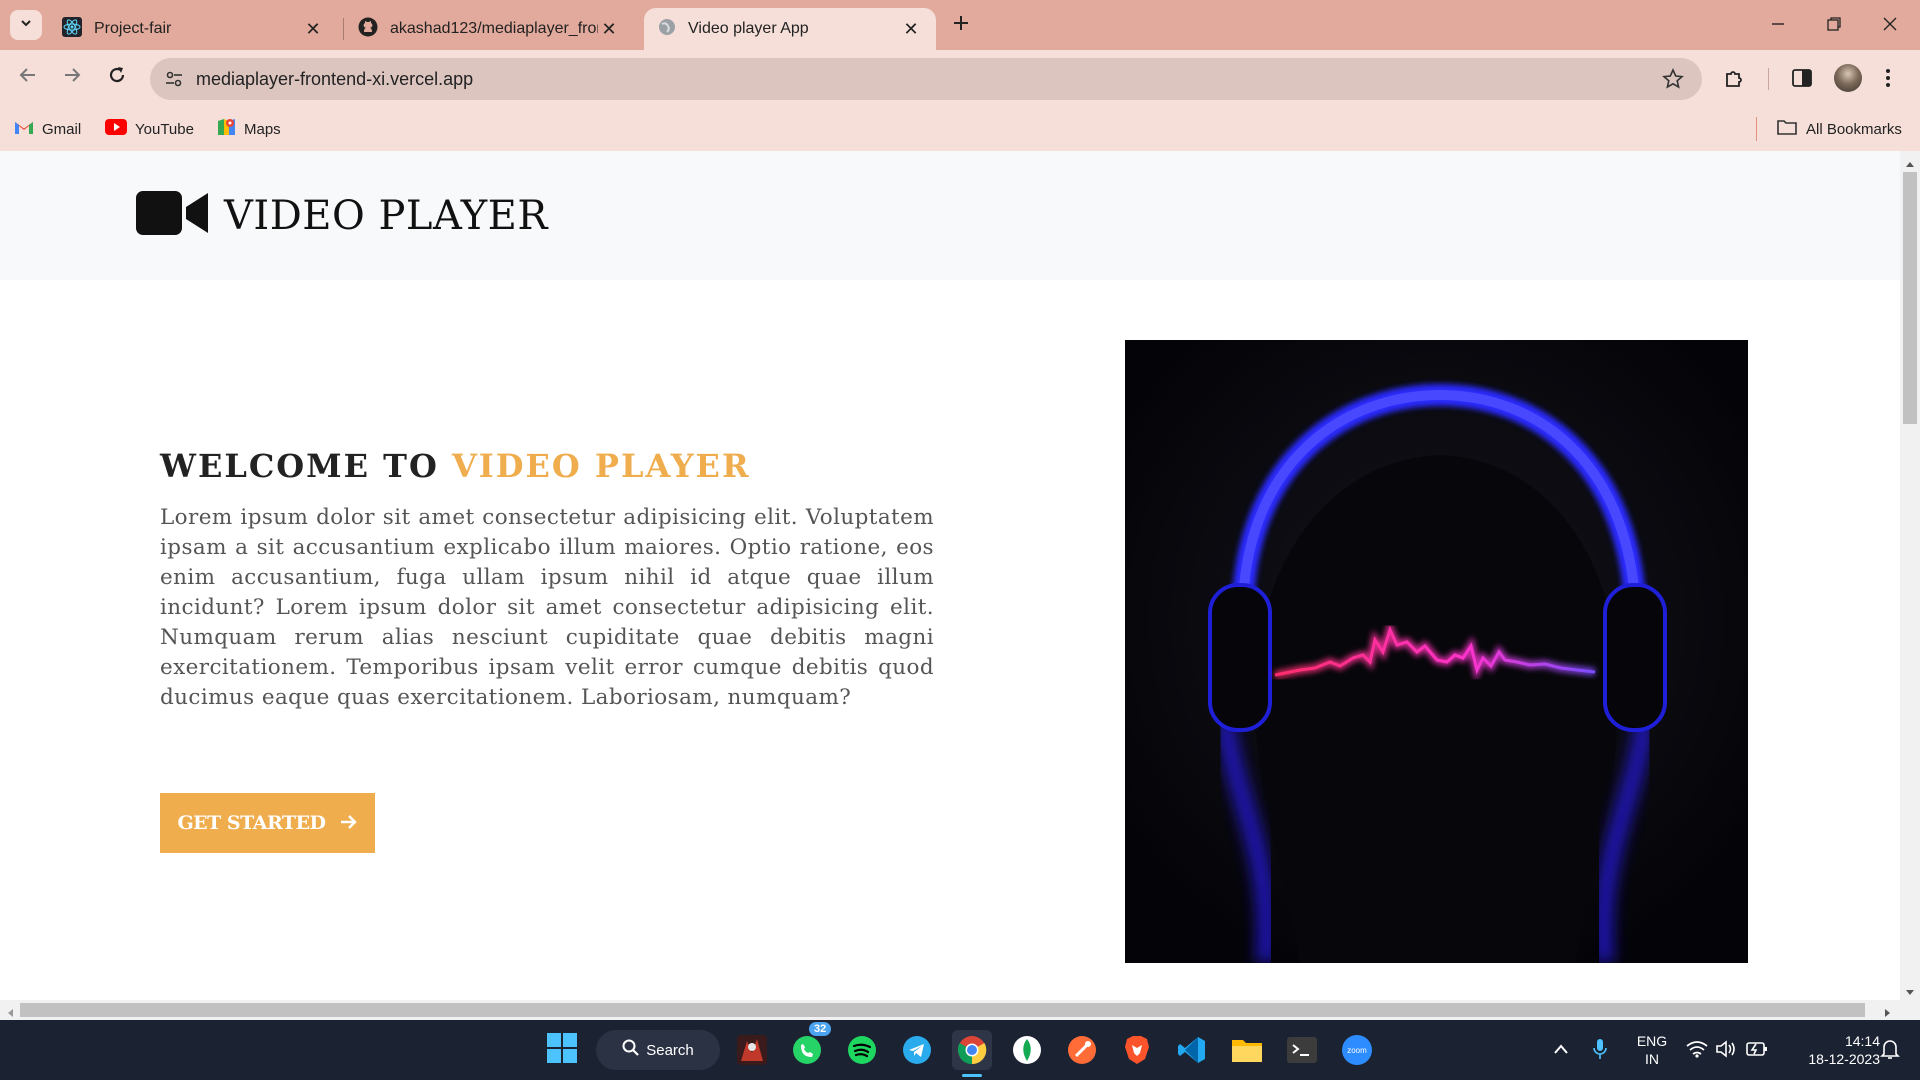  What do you see at coordinates (1697, 1051) in the screenshot?
I see `wifi-icon` at bounding box center [1697, 1051].